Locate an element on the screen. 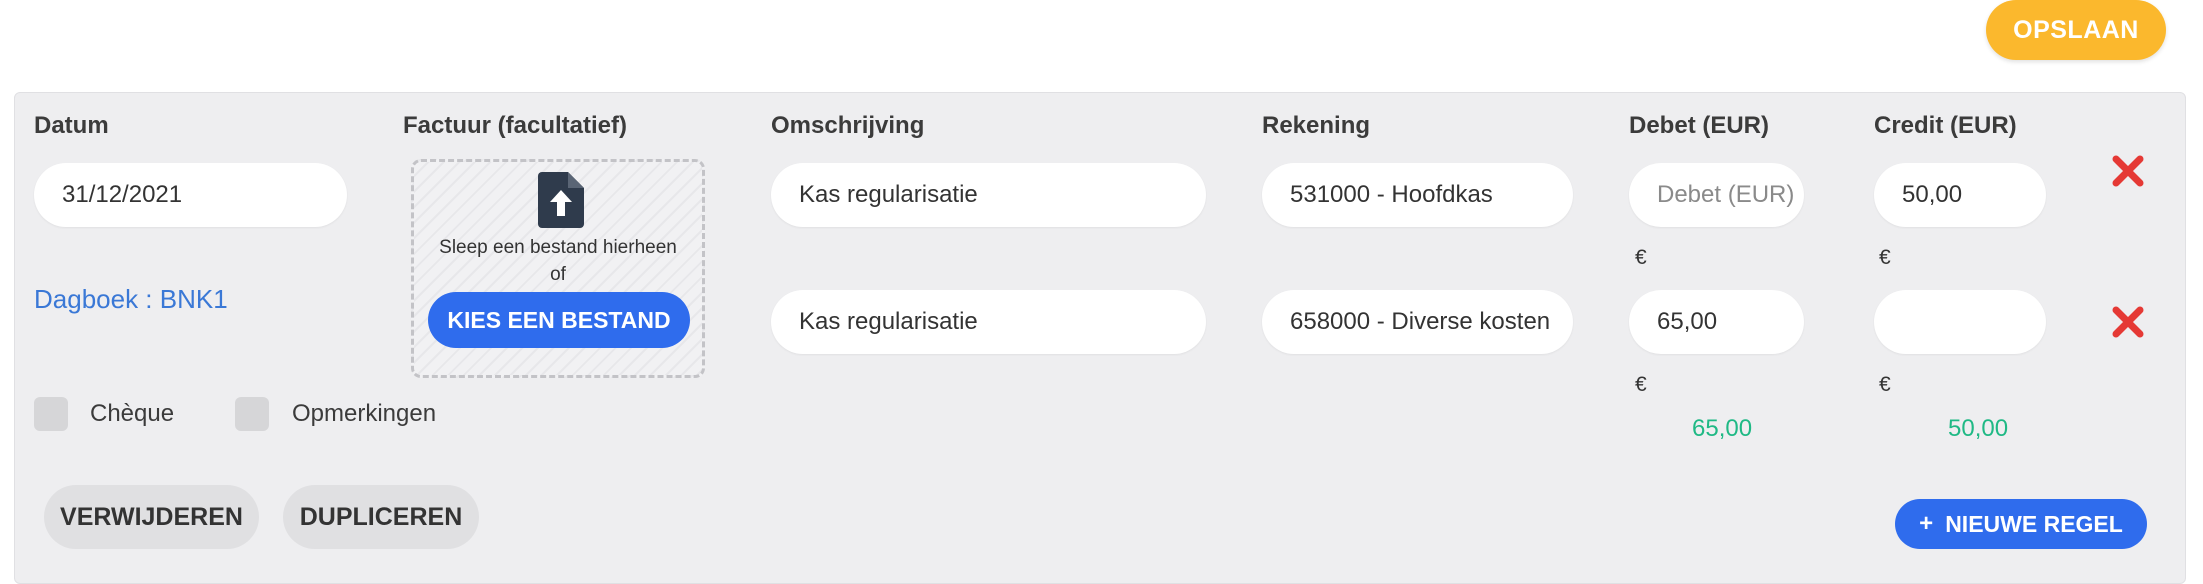 This screenshot has height=584, width=2203. credit-total: 50,00 is located at coordinates (1978, 428).